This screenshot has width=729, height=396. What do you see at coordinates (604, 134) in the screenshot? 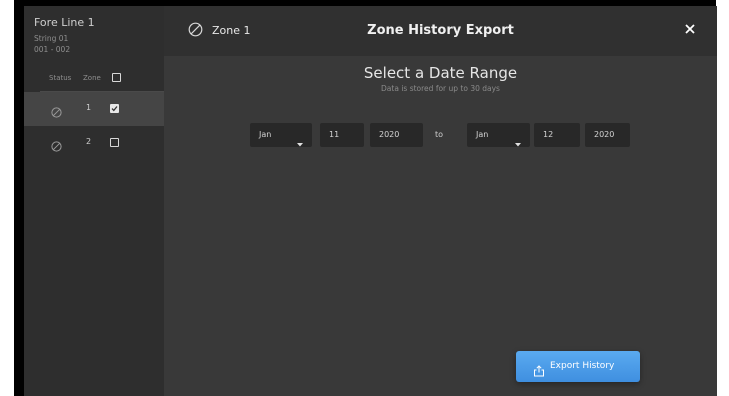
I see `to-year-value: 2020` at bounding box center [604, 134].